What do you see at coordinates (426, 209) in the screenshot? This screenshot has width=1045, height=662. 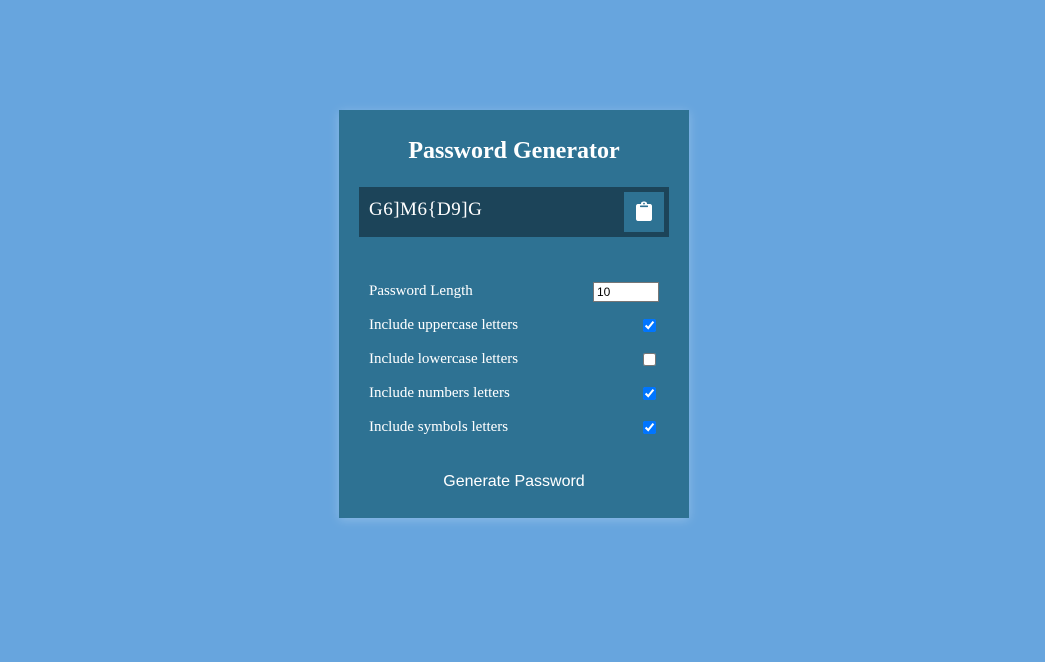 I see `generated-password-text: G6]M6{D9]G` at bounding box center [426, 209].